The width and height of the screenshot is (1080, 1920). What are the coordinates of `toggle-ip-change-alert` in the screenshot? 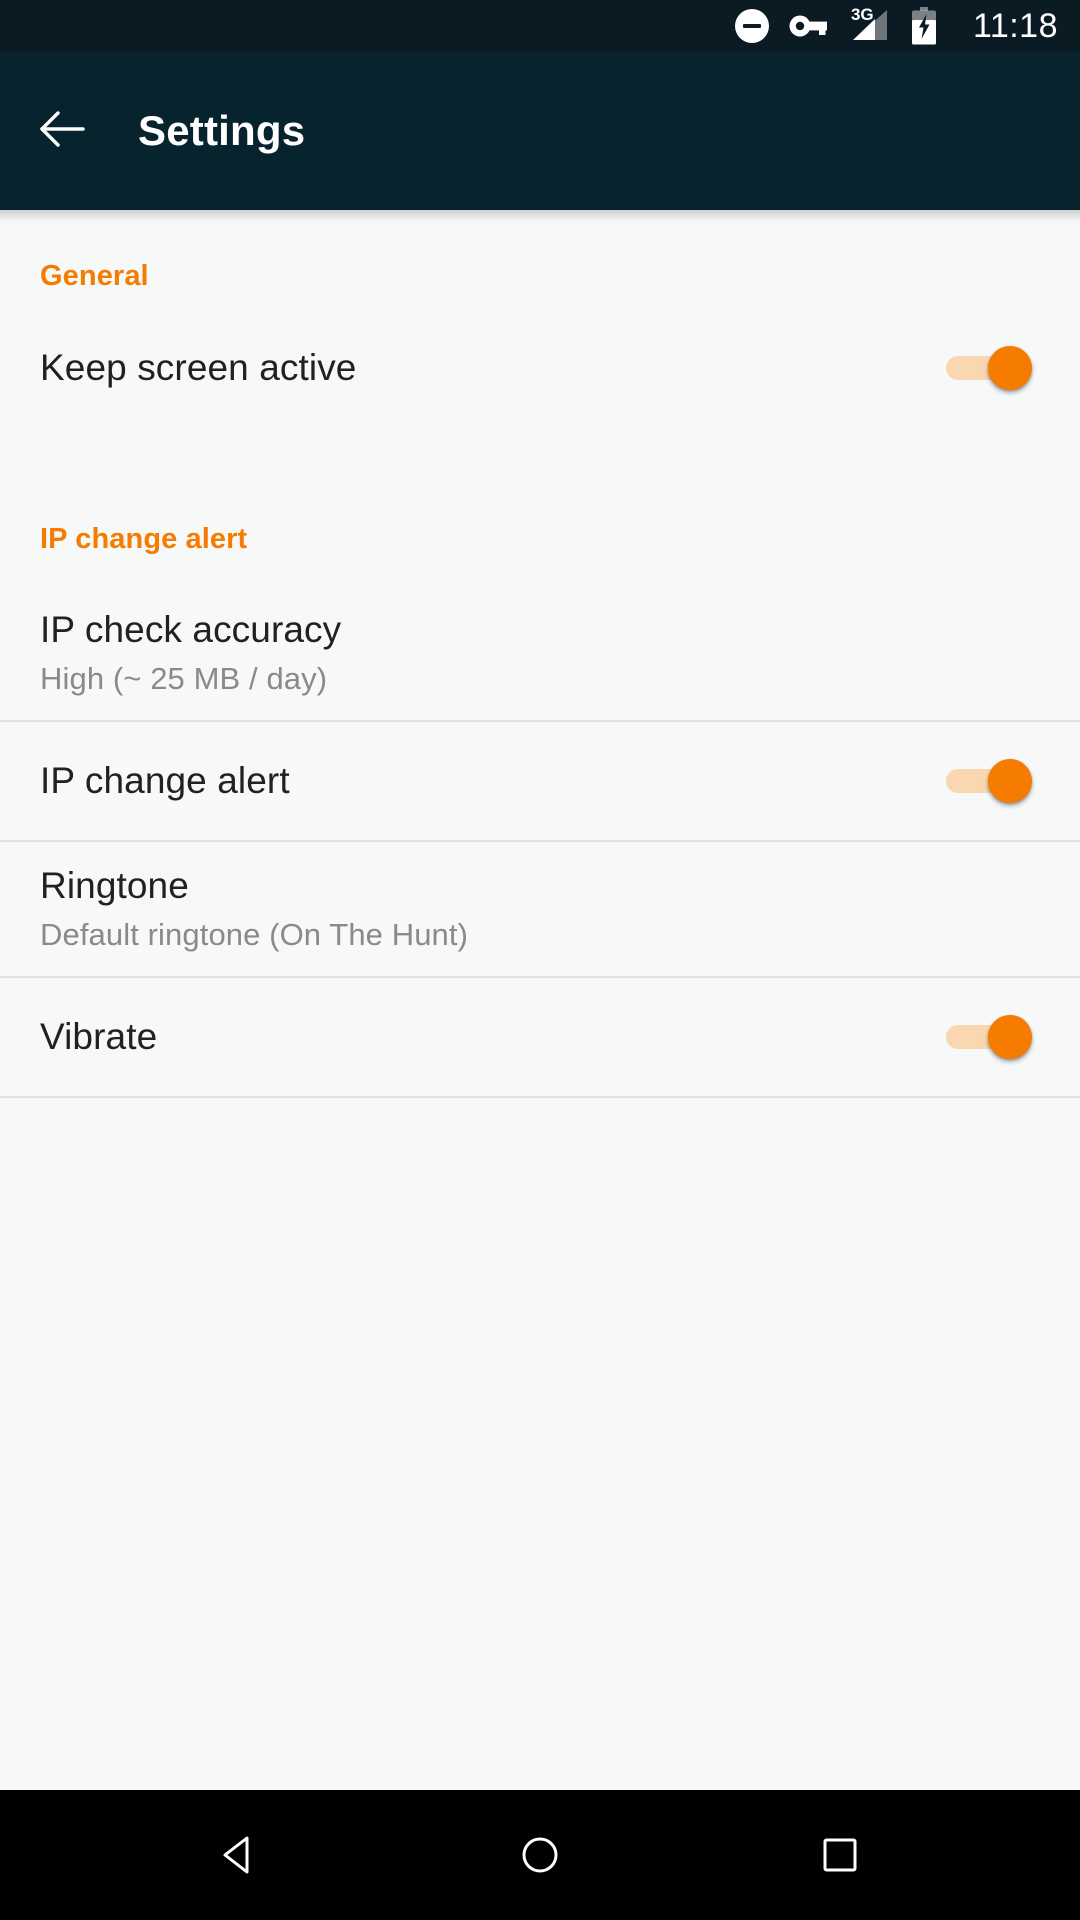 It's located at (992, 781).